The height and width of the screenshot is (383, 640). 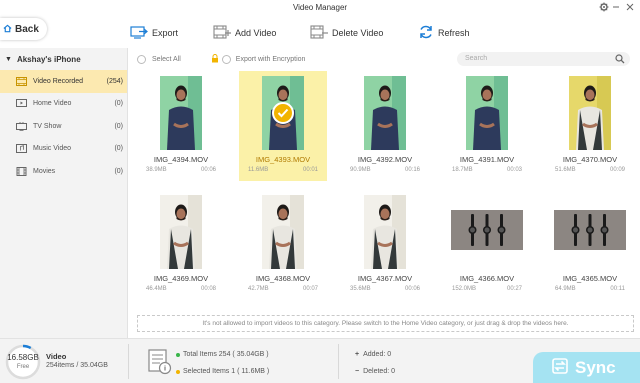 I want to click on deleted-count: Deleted: 0, so click(x=379, y=371).